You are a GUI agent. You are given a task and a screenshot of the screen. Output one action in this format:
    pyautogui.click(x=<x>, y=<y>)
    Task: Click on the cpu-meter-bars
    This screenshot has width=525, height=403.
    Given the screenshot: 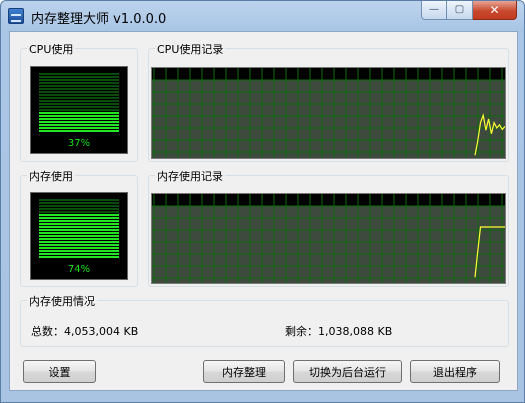 What is the action you would take?
    pyautogui.click(x=79, y=103)
    